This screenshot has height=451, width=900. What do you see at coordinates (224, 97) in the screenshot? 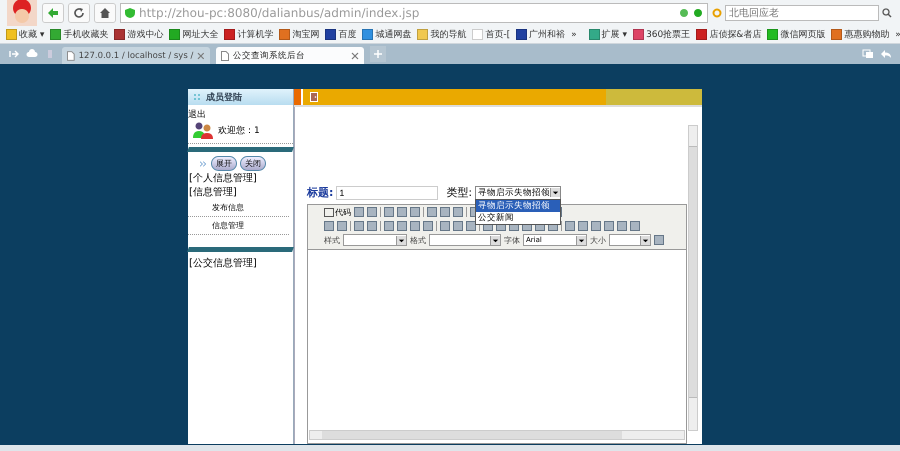
I see `panel-title: 成员登陆` at bounding box center [224, 97].